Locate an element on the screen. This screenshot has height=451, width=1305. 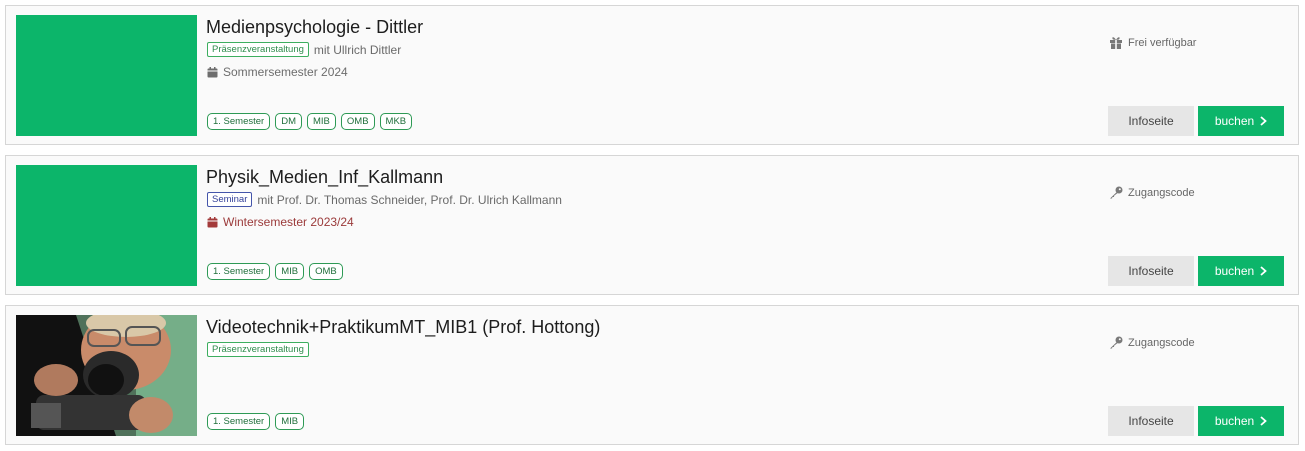
course-photo is located at coordinates (106, 375).